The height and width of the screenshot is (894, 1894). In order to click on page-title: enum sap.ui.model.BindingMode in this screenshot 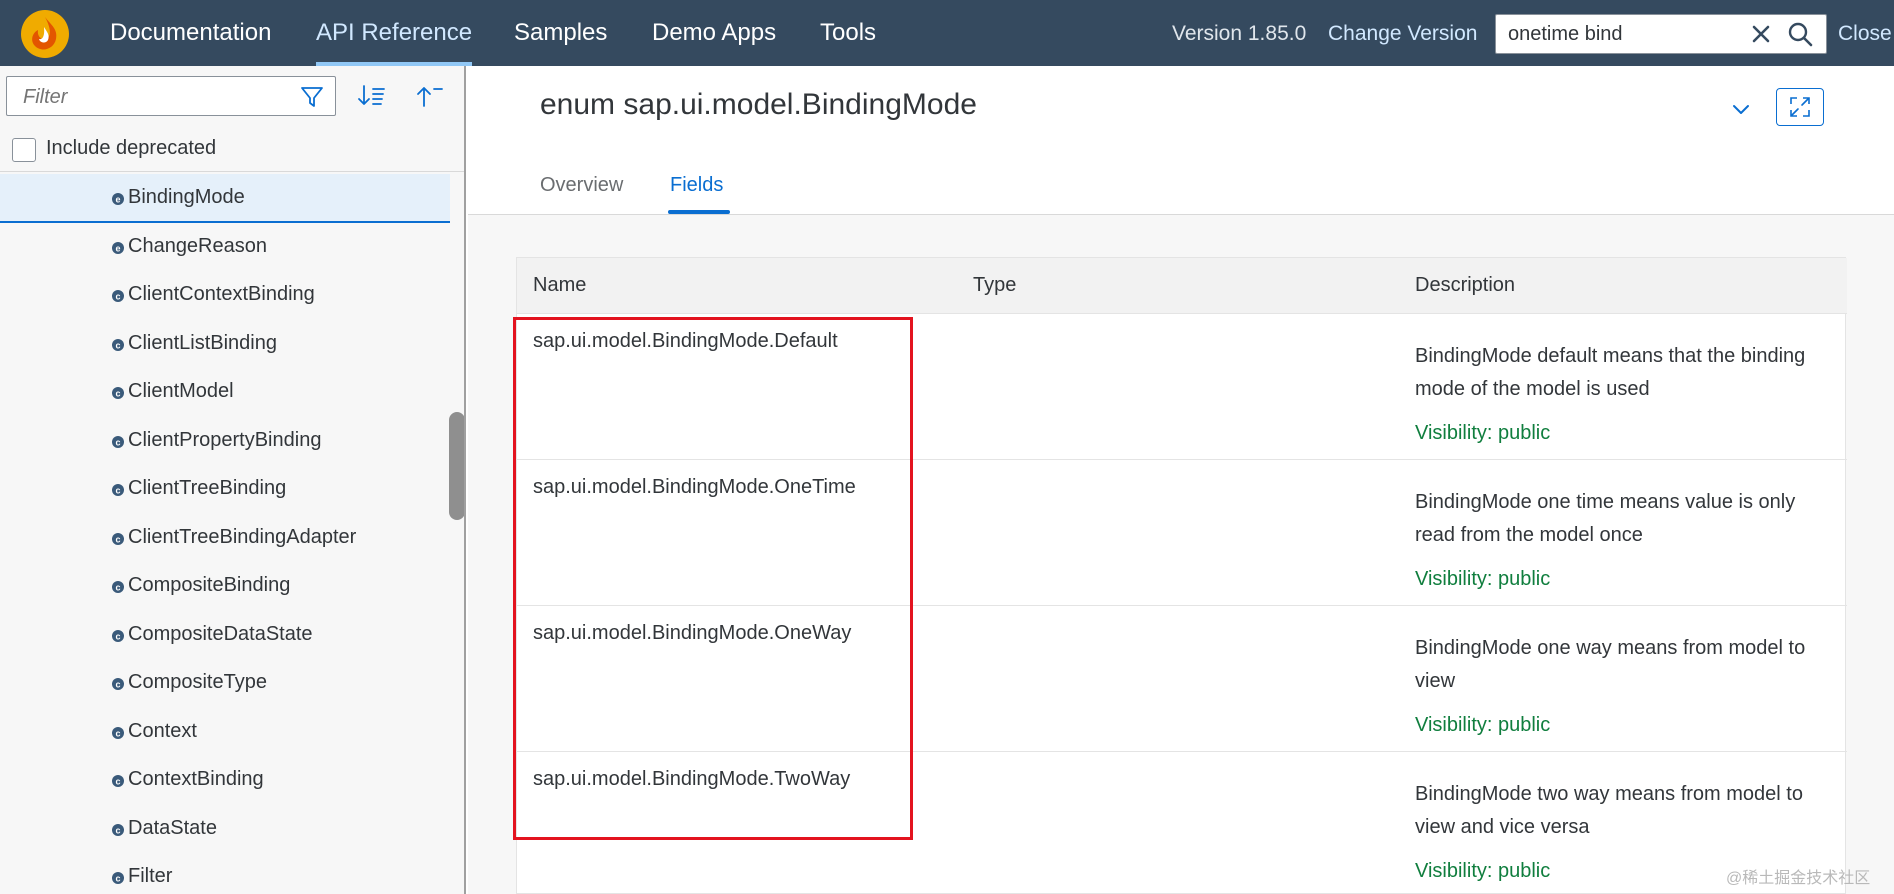, I will do `click(758, 104)`.